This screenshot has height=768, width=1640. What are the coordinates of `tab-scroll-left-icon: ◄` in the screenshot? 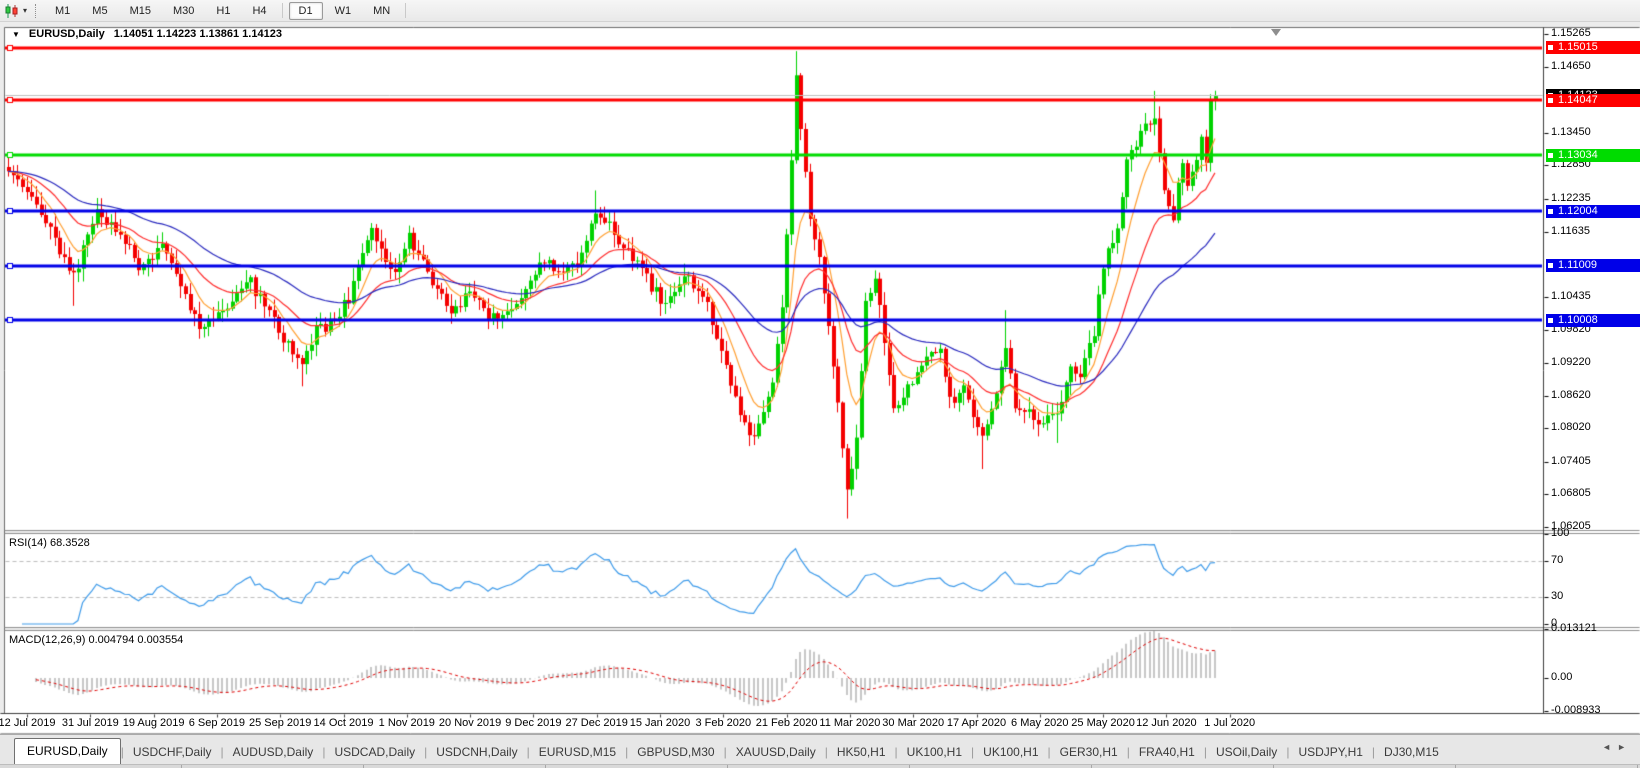 It's located at (1609, 747).